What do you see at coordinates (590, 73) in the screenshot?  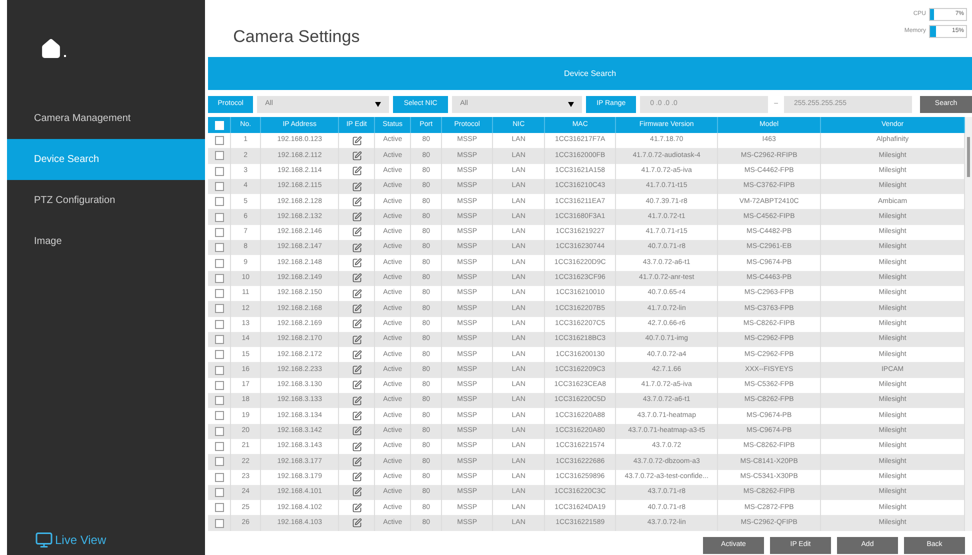 I see `section-title-bar: Device Search` at bounding box center [590, 73].